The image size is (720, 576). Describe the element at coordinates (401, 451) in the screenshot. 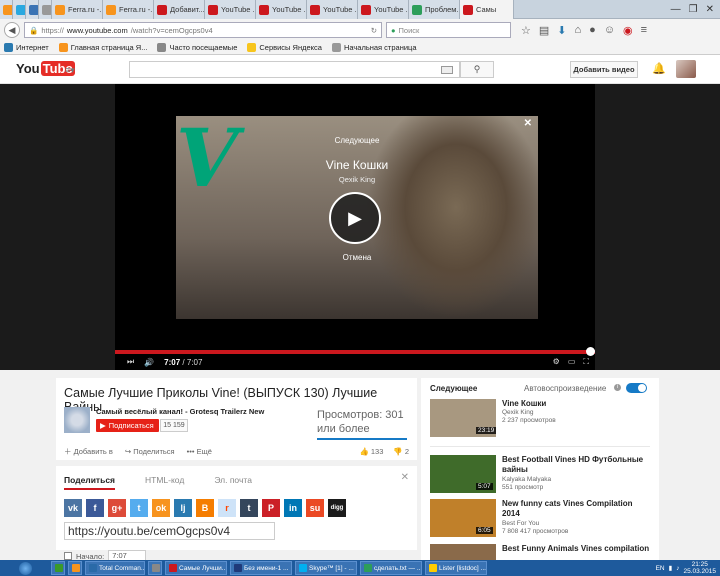

I see `dislike-button: 👎 2` at that location.